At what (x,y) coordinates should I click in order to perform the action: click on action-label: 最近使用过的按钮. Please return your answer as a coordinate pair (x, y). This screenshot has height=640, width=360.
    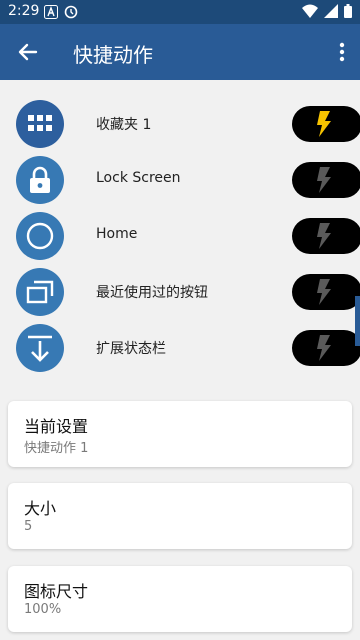
    Looking at the image, I should click on (152, 293).